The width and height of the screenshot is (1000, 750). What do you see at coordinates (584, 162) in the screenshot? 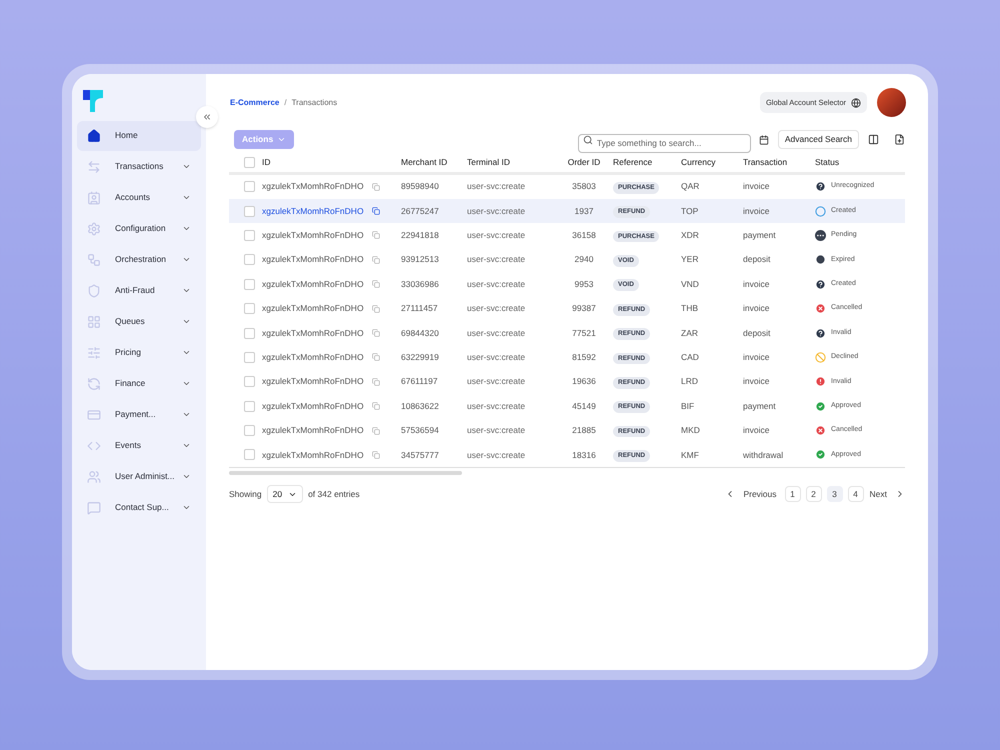
I see `column-header: Order ID` at bounding box center [584, 162].